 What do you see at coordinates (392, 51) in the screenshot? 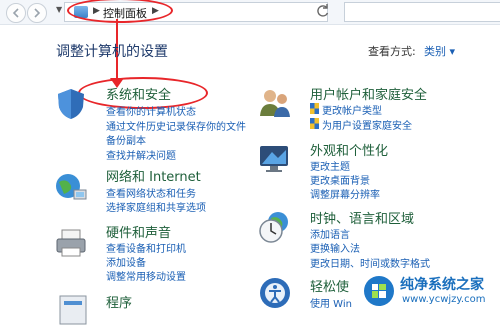
I see `view-by-label: 查看方式:` at bounding box center [392, 51].